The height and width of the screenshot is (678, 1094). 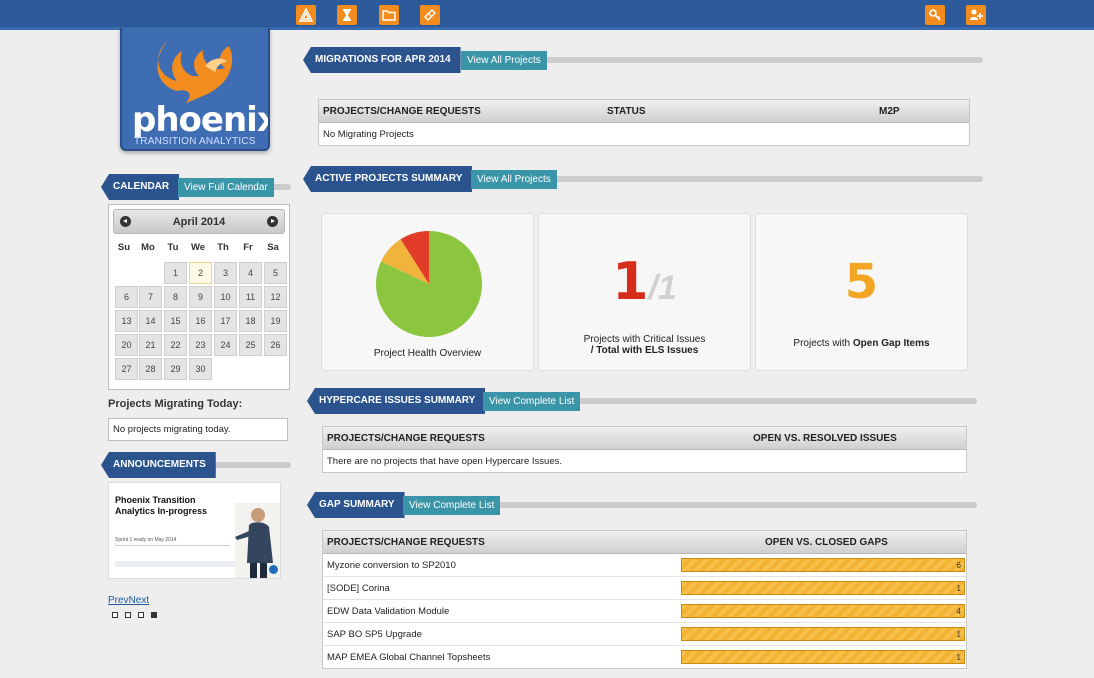 I want to click on calendar-ribbon: CALENDAR View Full Calendar, so click(x=196, y=187).